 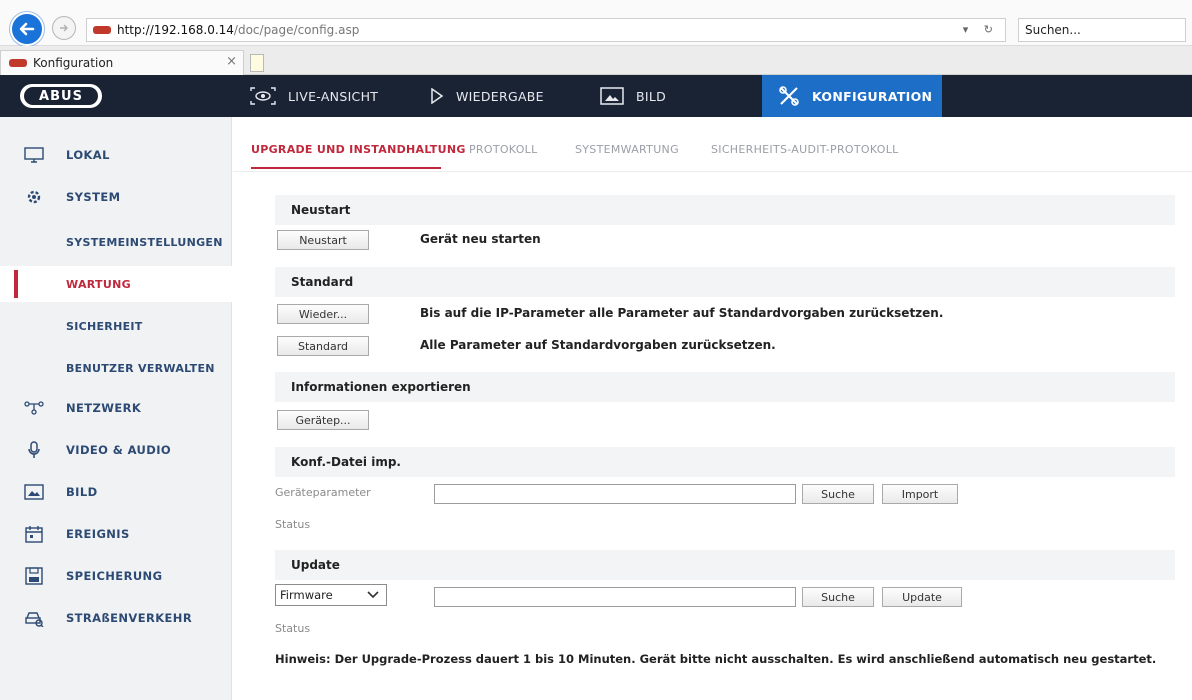 I want to click on floppy-disk-icon, so click(x=34, y=576).